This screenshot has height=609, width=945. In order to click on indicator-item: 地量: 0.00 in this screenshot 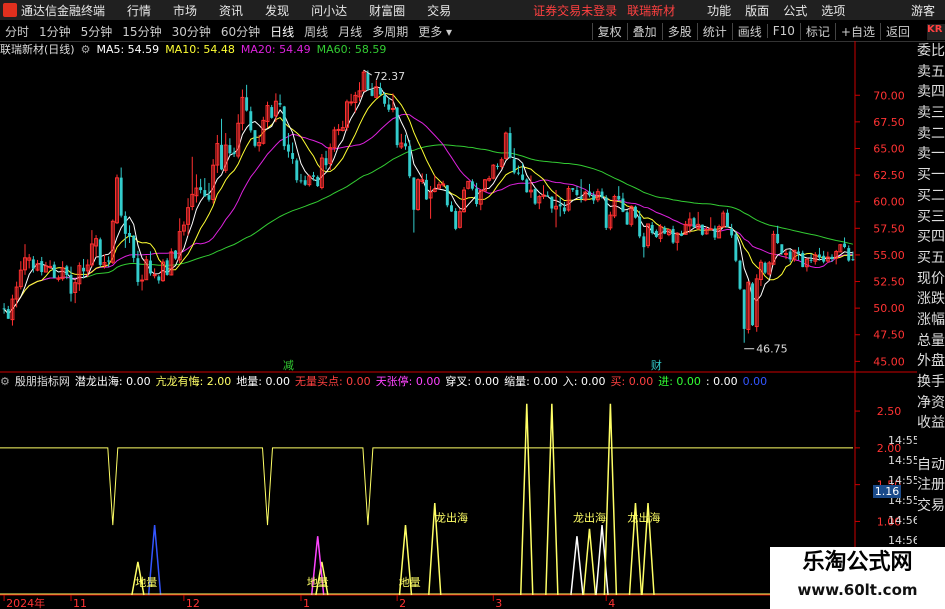, I will do `click(263, 381)`.